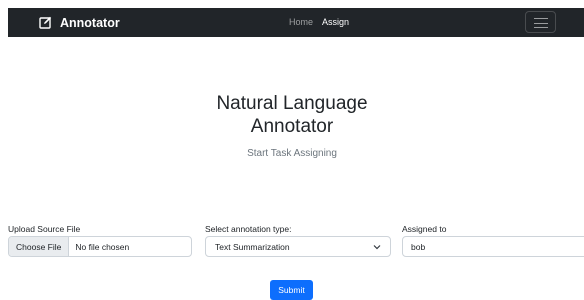 This screenshot has height=300, width=584. Describe the element at coordinates (540, 22) in the screenshot. I see `navbar-toggler-button` at that location.